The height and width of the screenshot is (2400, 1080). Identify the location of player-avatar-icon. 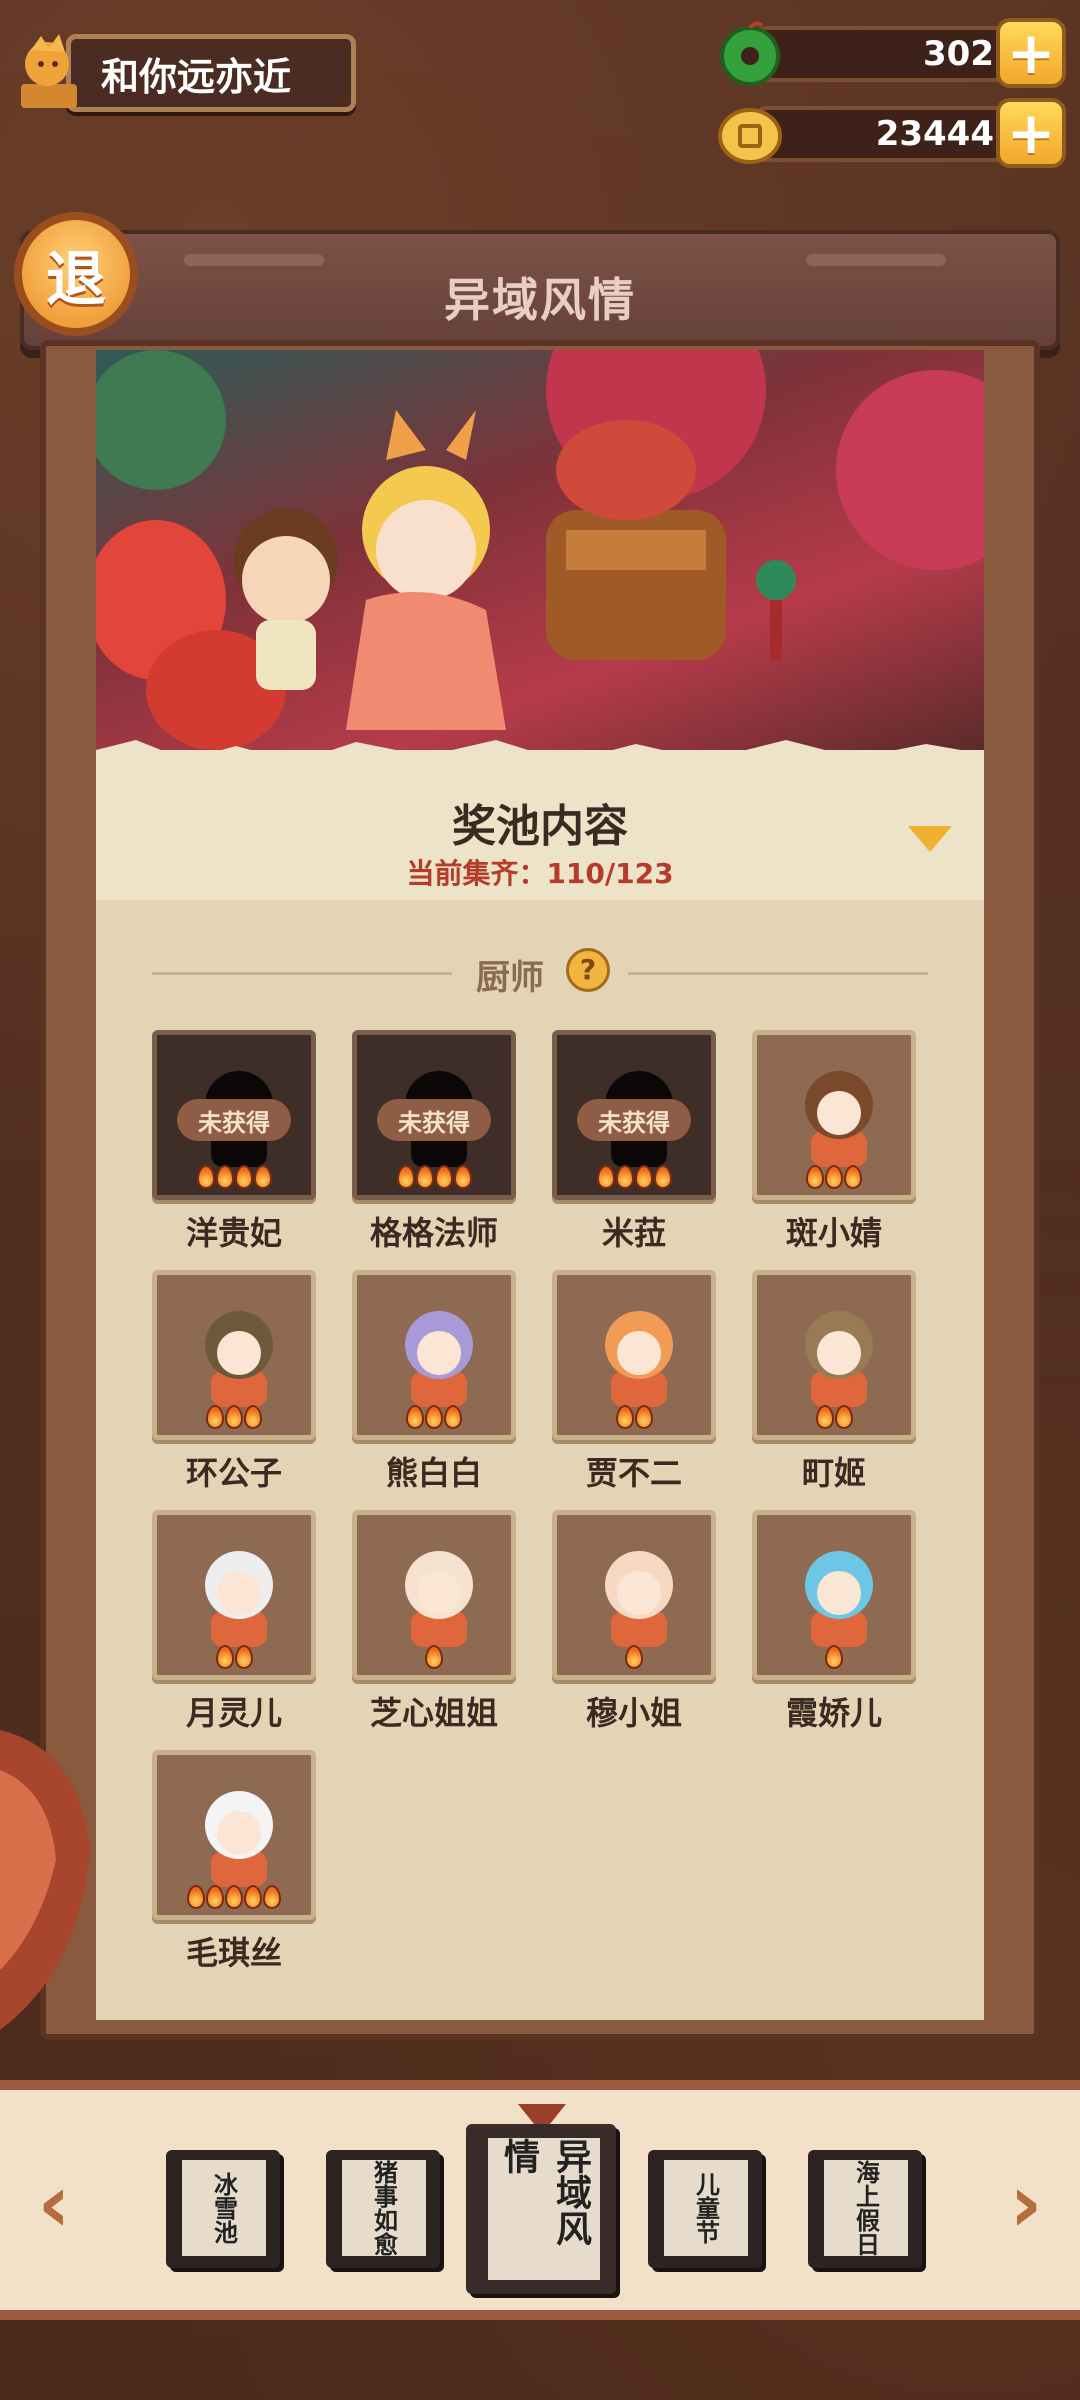
(50, 73).